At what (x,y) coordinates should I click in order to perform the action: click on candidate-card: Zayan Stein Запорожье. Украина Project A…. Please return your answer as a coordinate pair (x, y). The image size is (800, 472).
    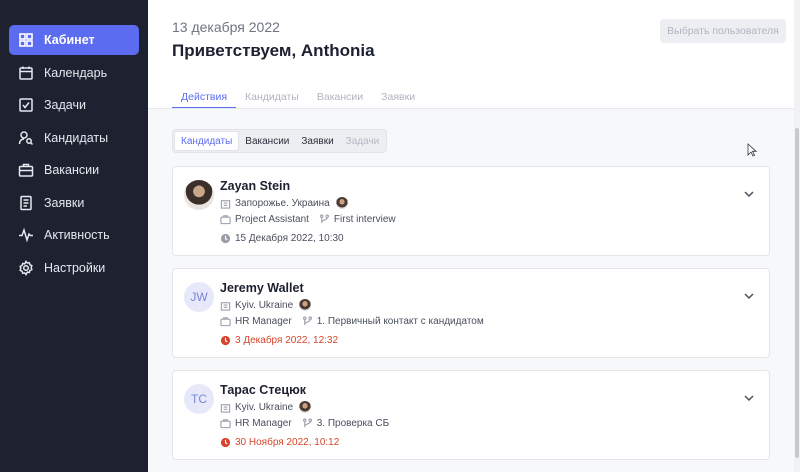
    Looking at the image, I should click on (471, 211).